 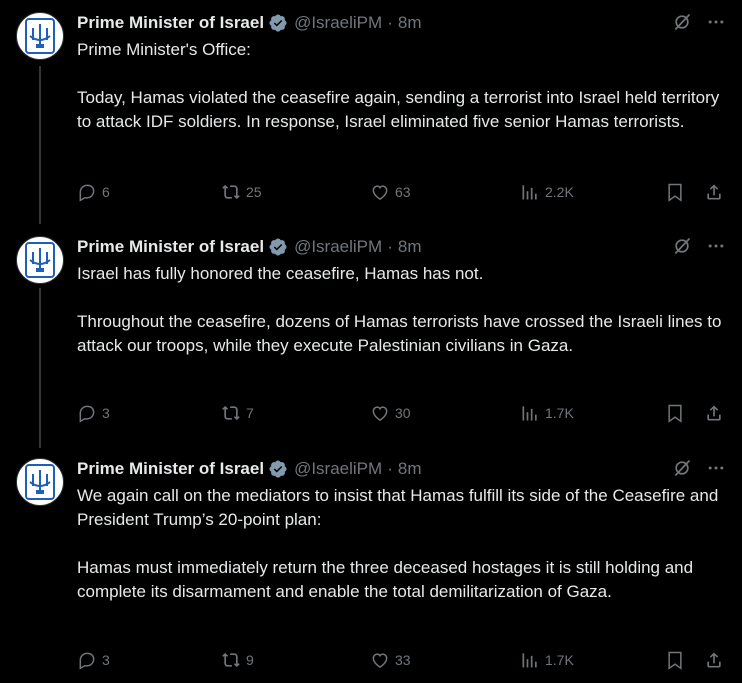 I want to click on like-button: 33, so click(x=390, y=660).